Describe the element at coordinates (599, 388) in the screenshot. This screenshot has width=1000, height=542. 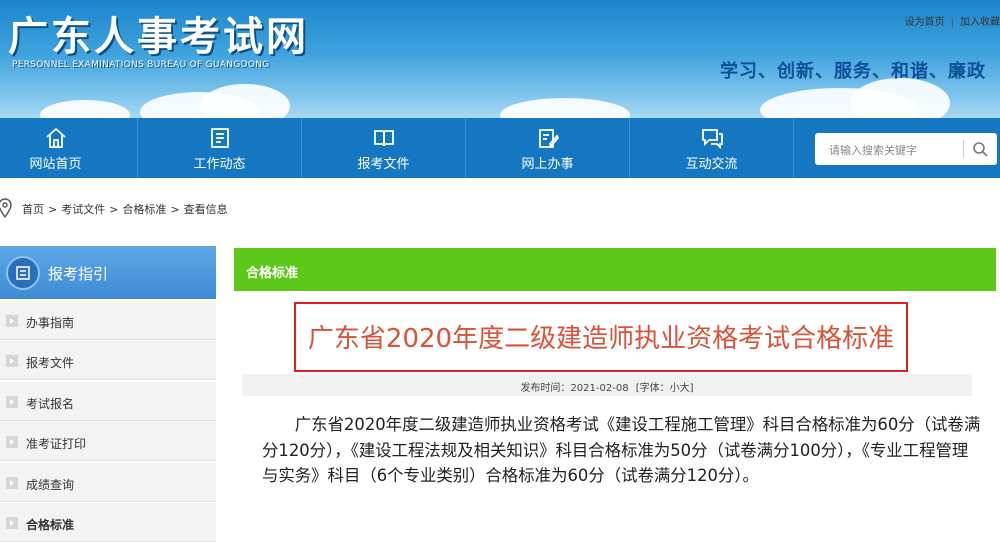
I see `publish-date: 2021-02-08` at that location.